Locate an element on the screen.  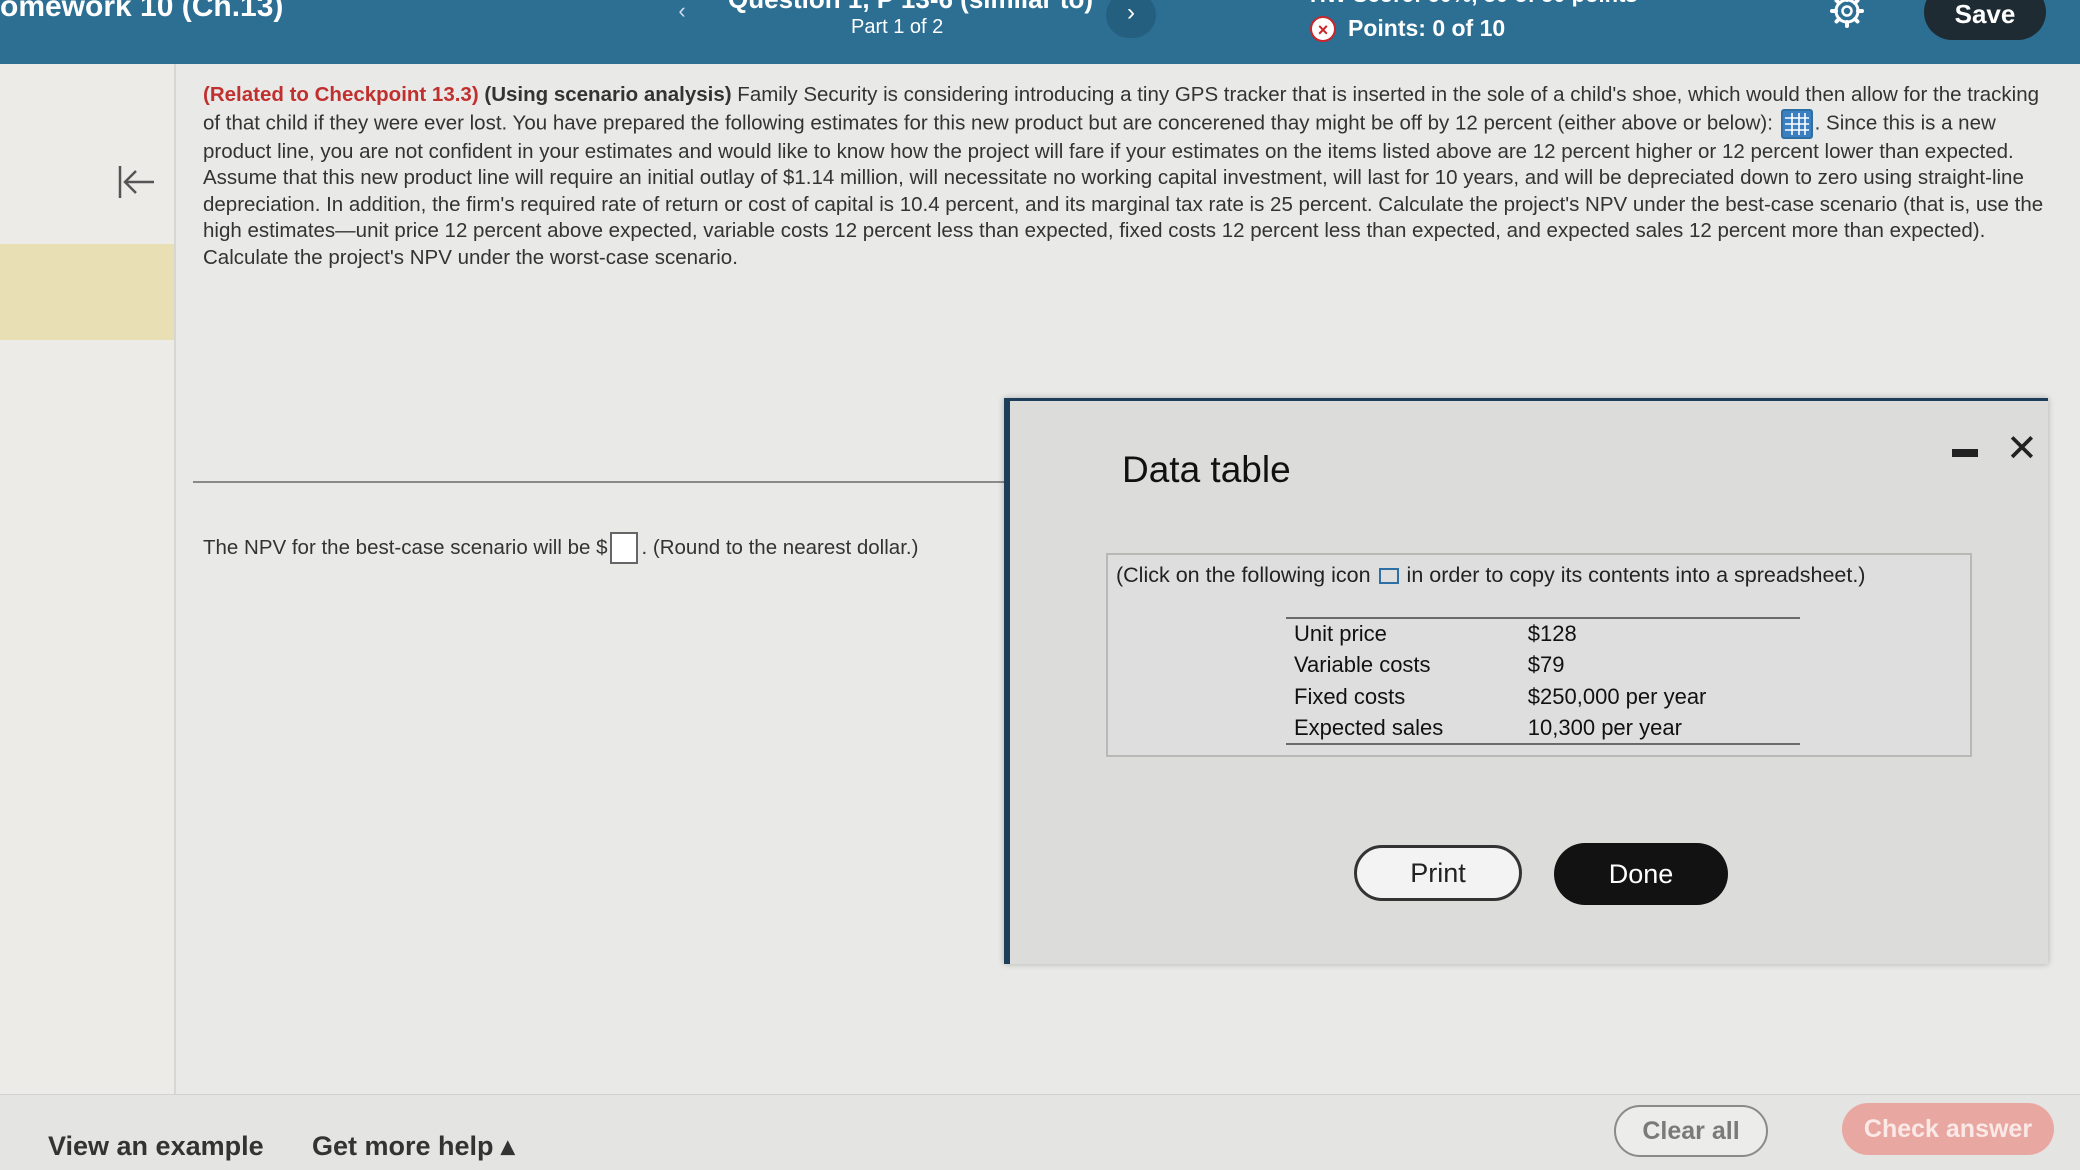
divider is located at coordinates (599, 482).